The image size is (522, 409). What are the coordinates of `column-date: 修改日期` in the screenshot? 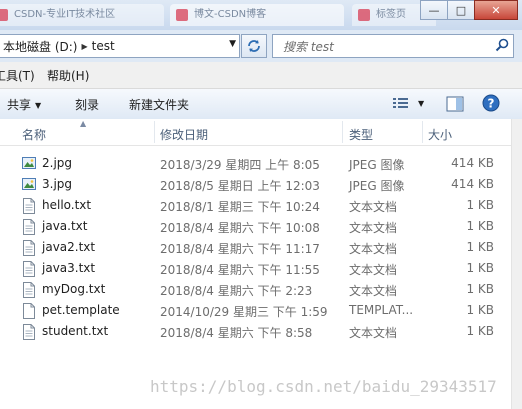 It's located at (184, 134).